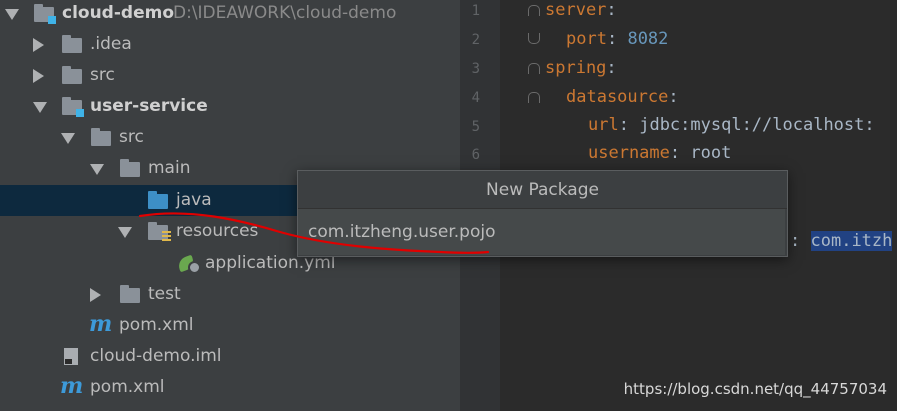 This screenshot has width=897, height=411. I want to click on dialog-title: New Package, so click(542, 190).